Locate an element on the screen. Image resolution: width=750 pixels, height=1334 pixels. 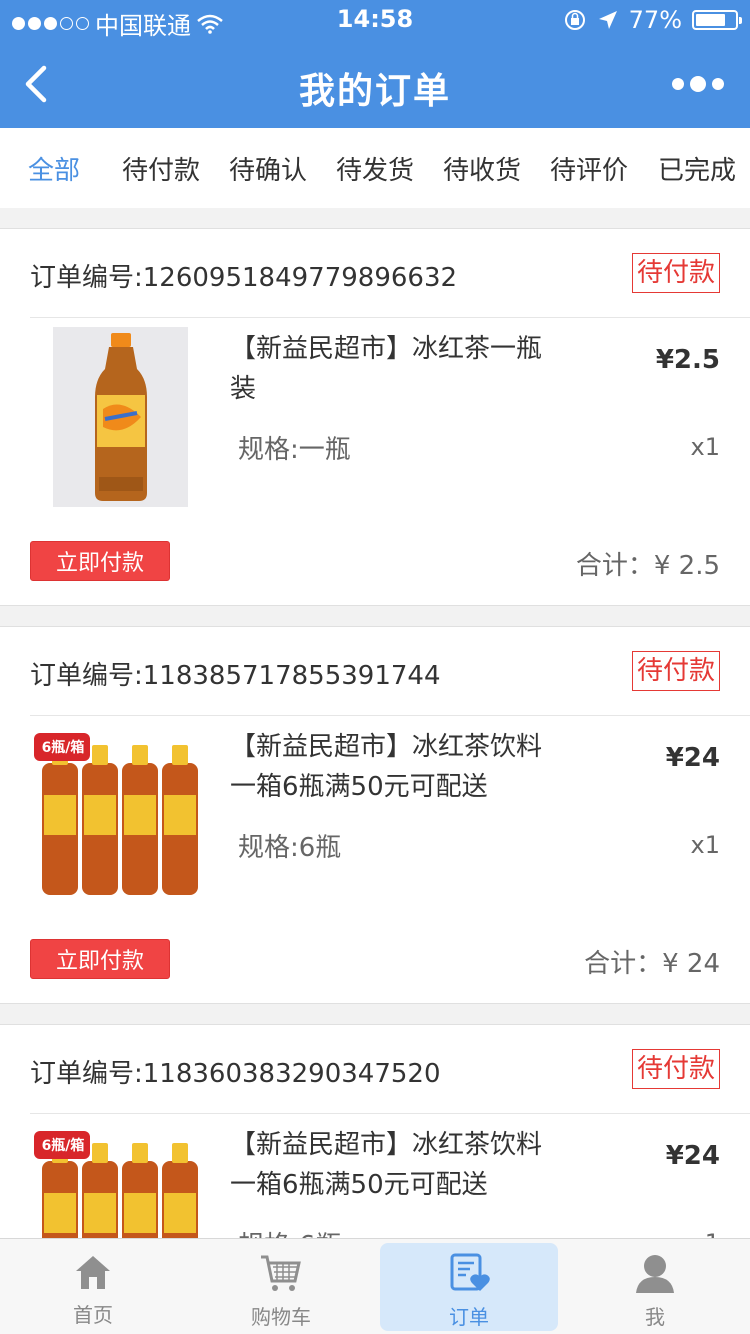
cart-icon is located at coordinates (281, 1273).